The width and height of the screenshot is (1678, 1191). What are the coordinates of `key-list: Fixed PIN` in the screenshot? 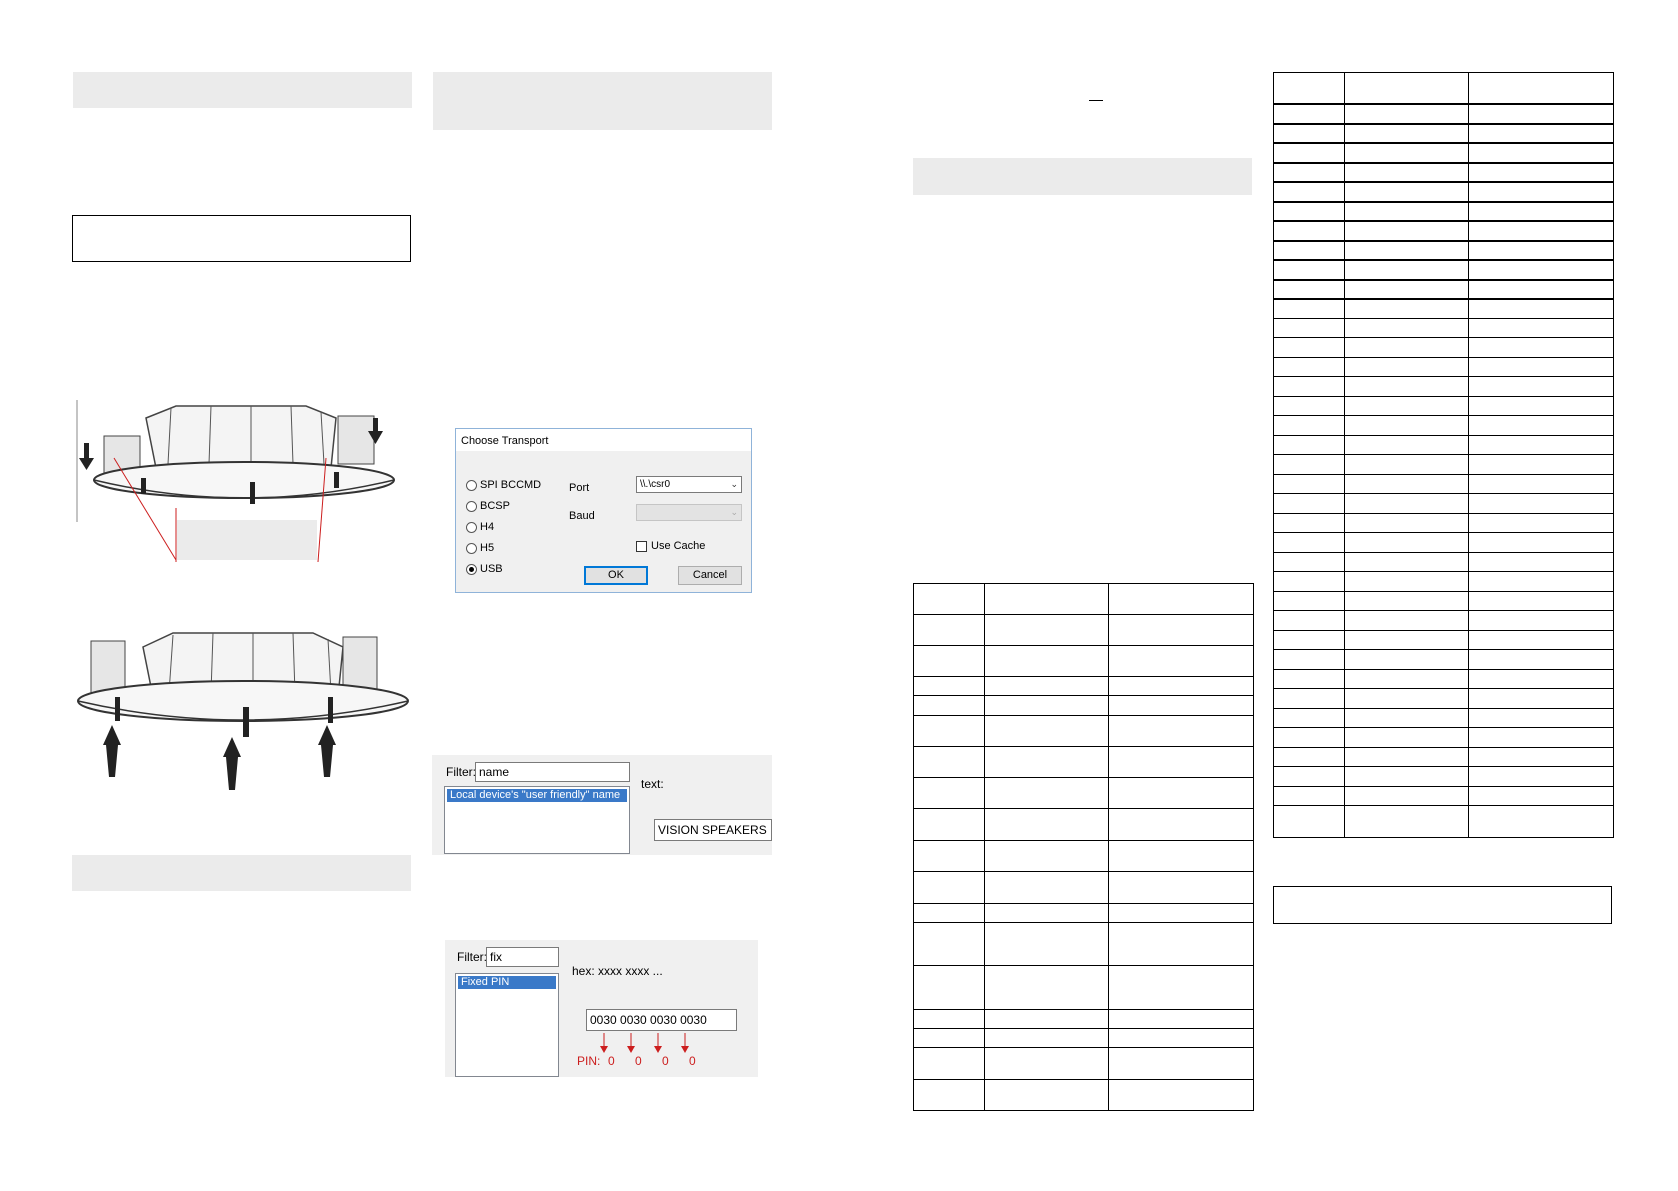 It's located at (507, 1025).